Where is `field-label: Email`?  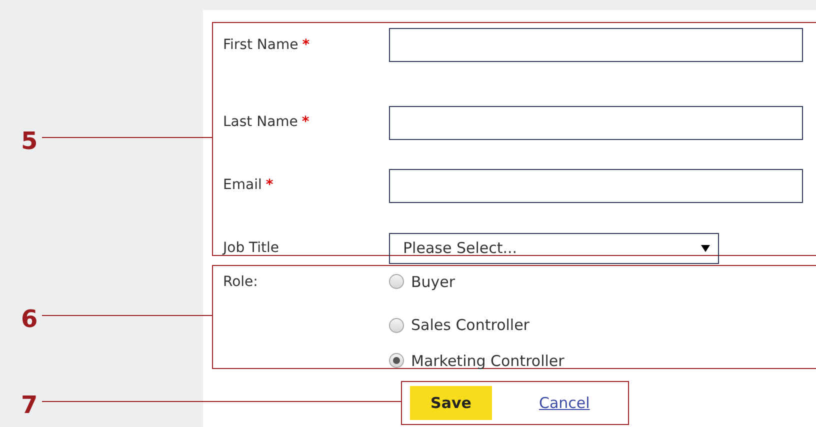
field-label: Email is located at coordinates (242, 185).